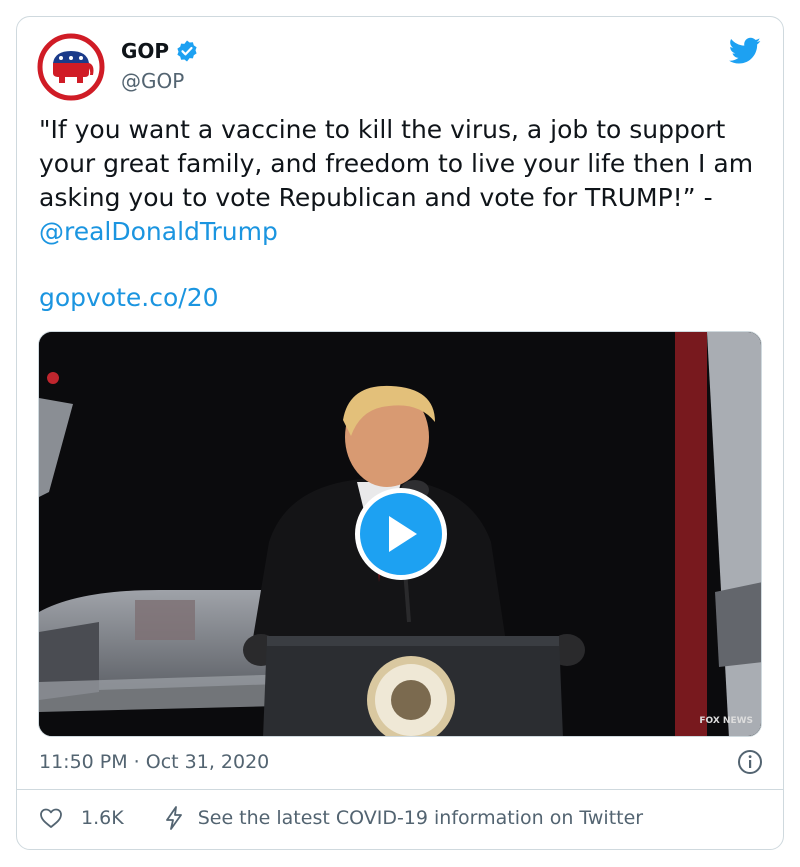  What do you see at coordinates (102, 818) in the screenshot?
I see `like-count: 1.6K` at bounding box center [102, 818].